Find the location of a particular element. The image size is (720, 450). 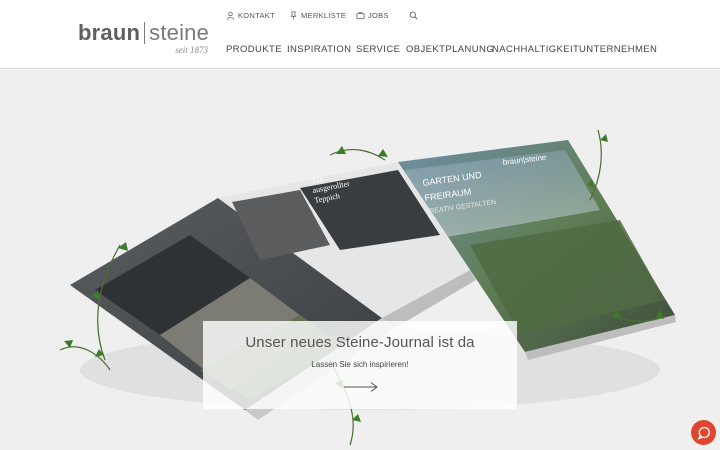

chat-button is located at coordinates (703, 432).